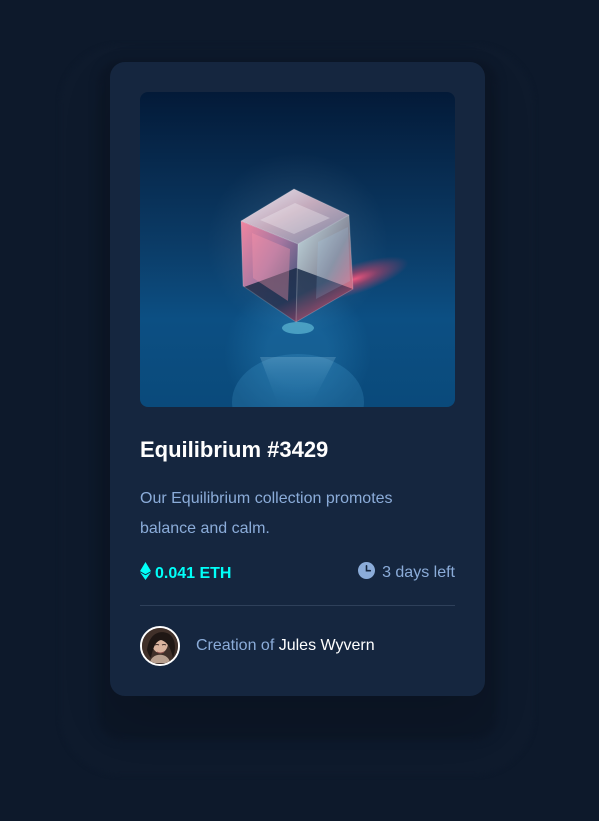  I want to click on nft-title: Equilibrium #3429, so click(297, 450).